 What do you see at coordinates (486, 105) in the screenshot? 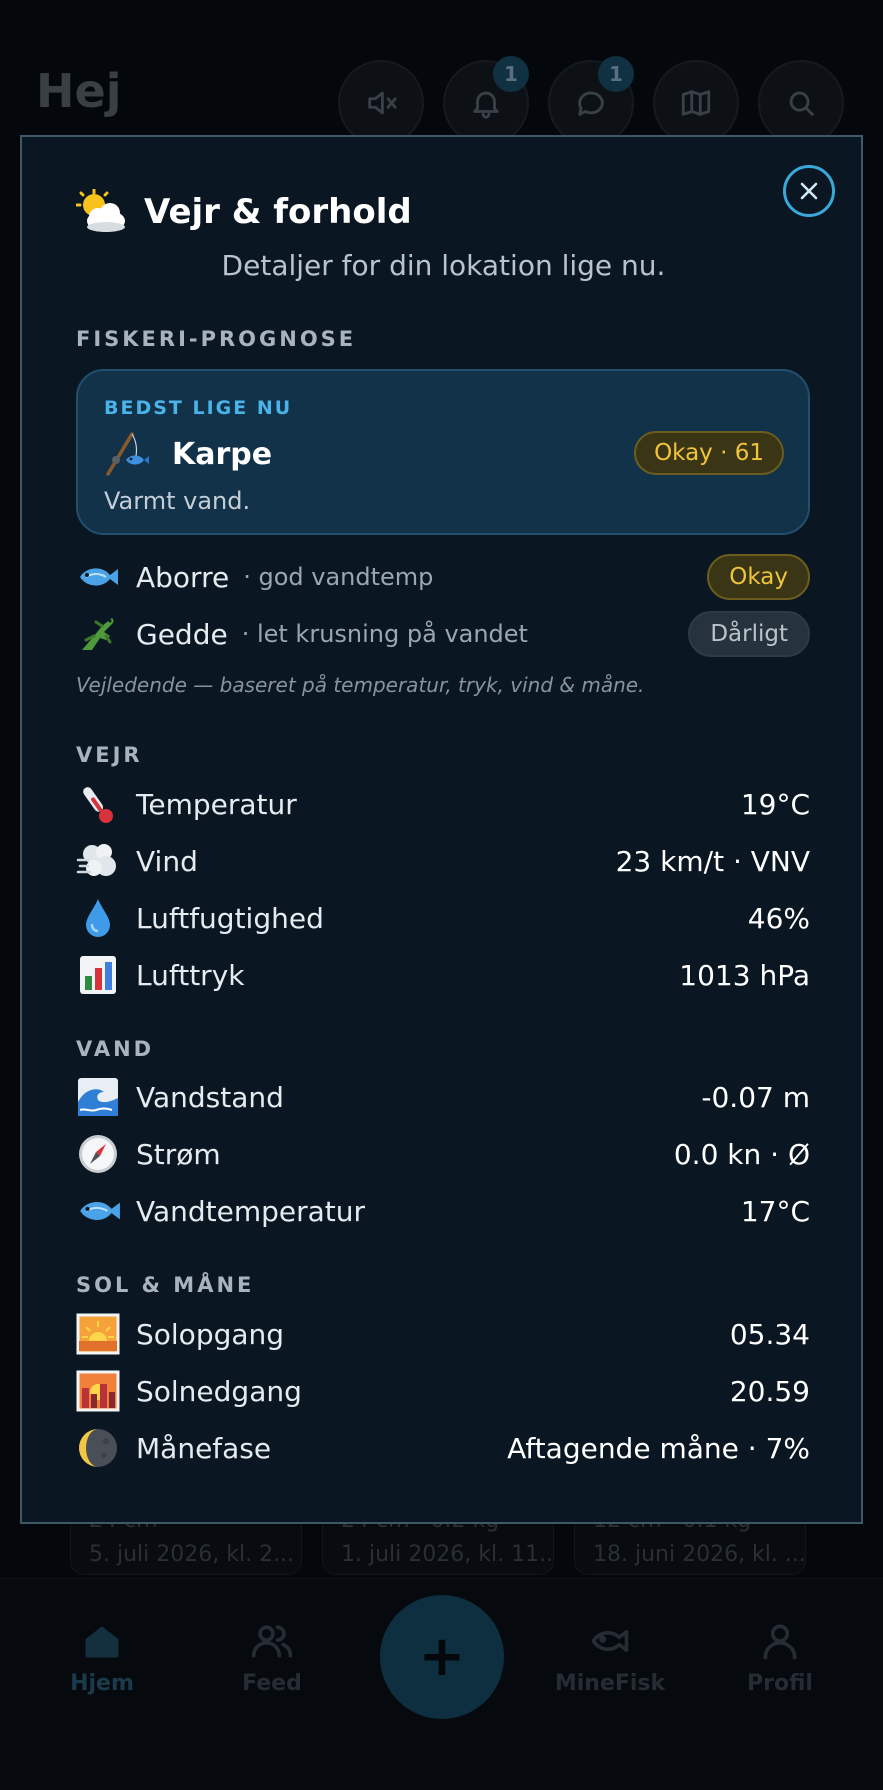
I see `bell-icon` at bounding box center [486, 105].